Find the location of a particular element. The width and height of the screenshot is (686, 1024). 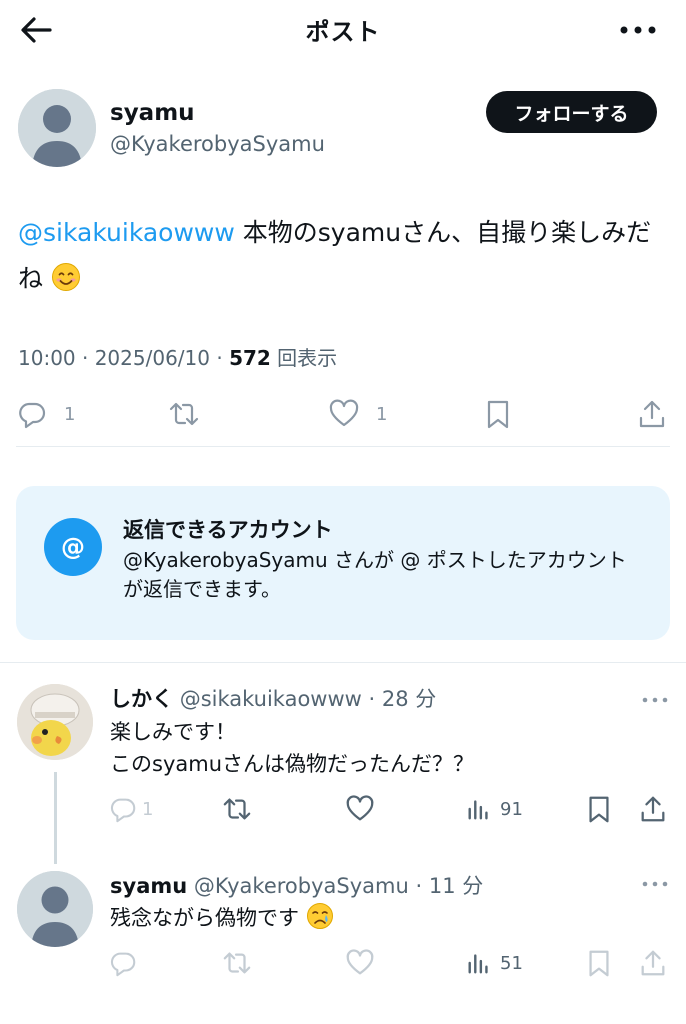

reply-text: 残念ながら偽物です is located at coordinates (222, 918).